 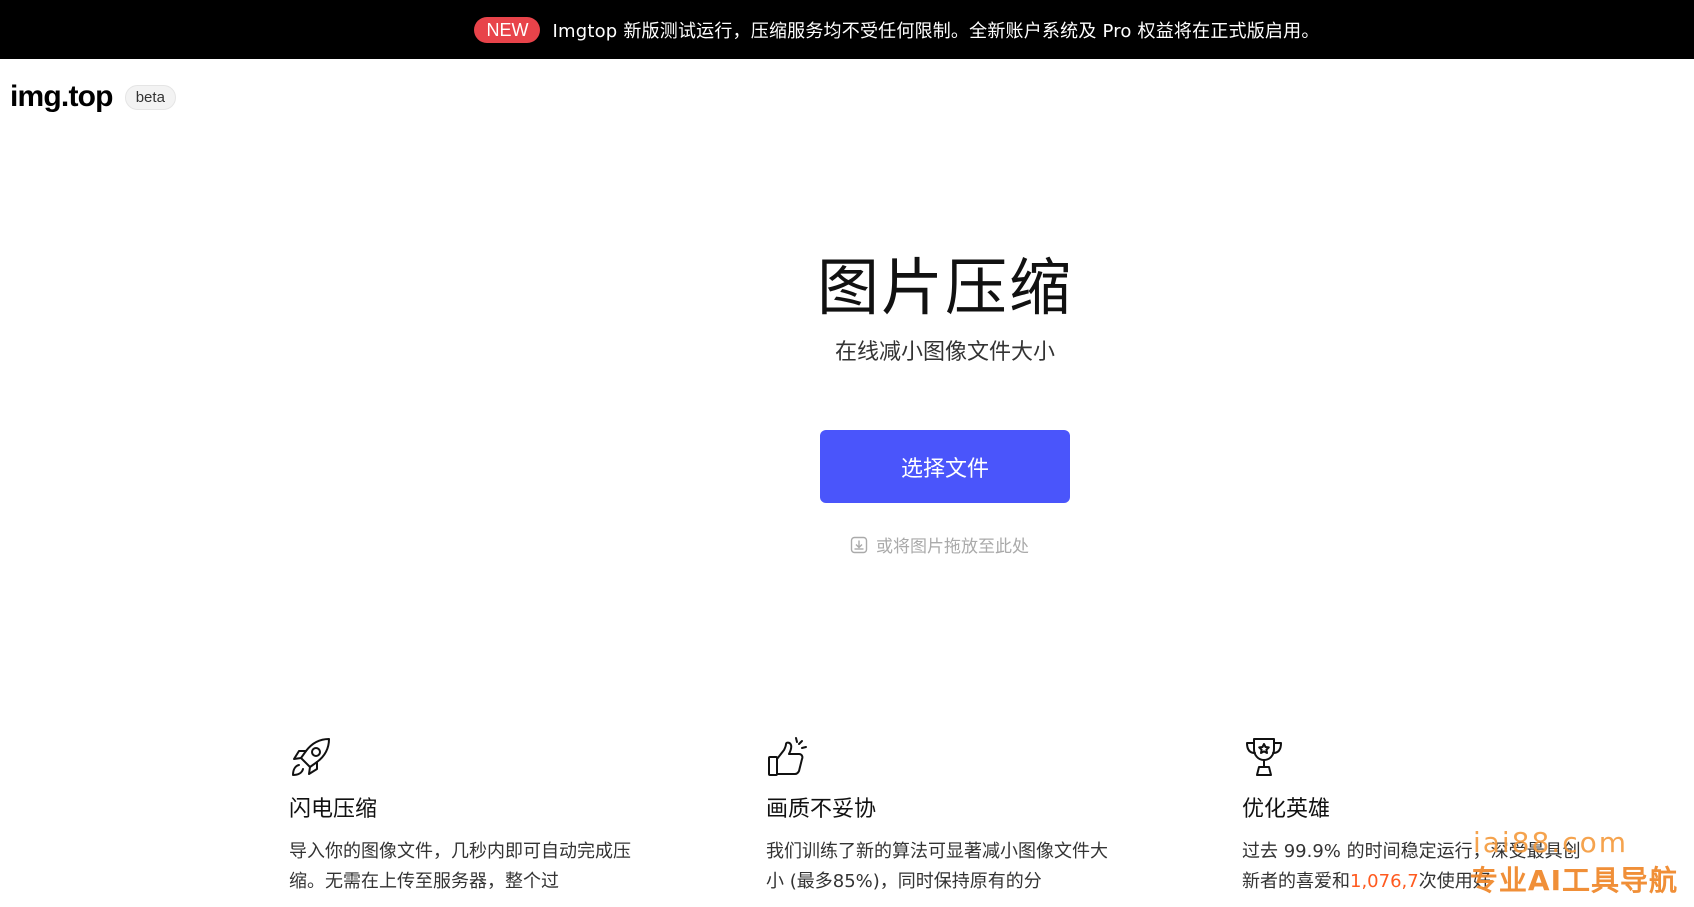 What do you see at coordinates (1384, 881) in the screenshot?
I see `usage-count: 1,076,7` at bounding box center [1384, 881].